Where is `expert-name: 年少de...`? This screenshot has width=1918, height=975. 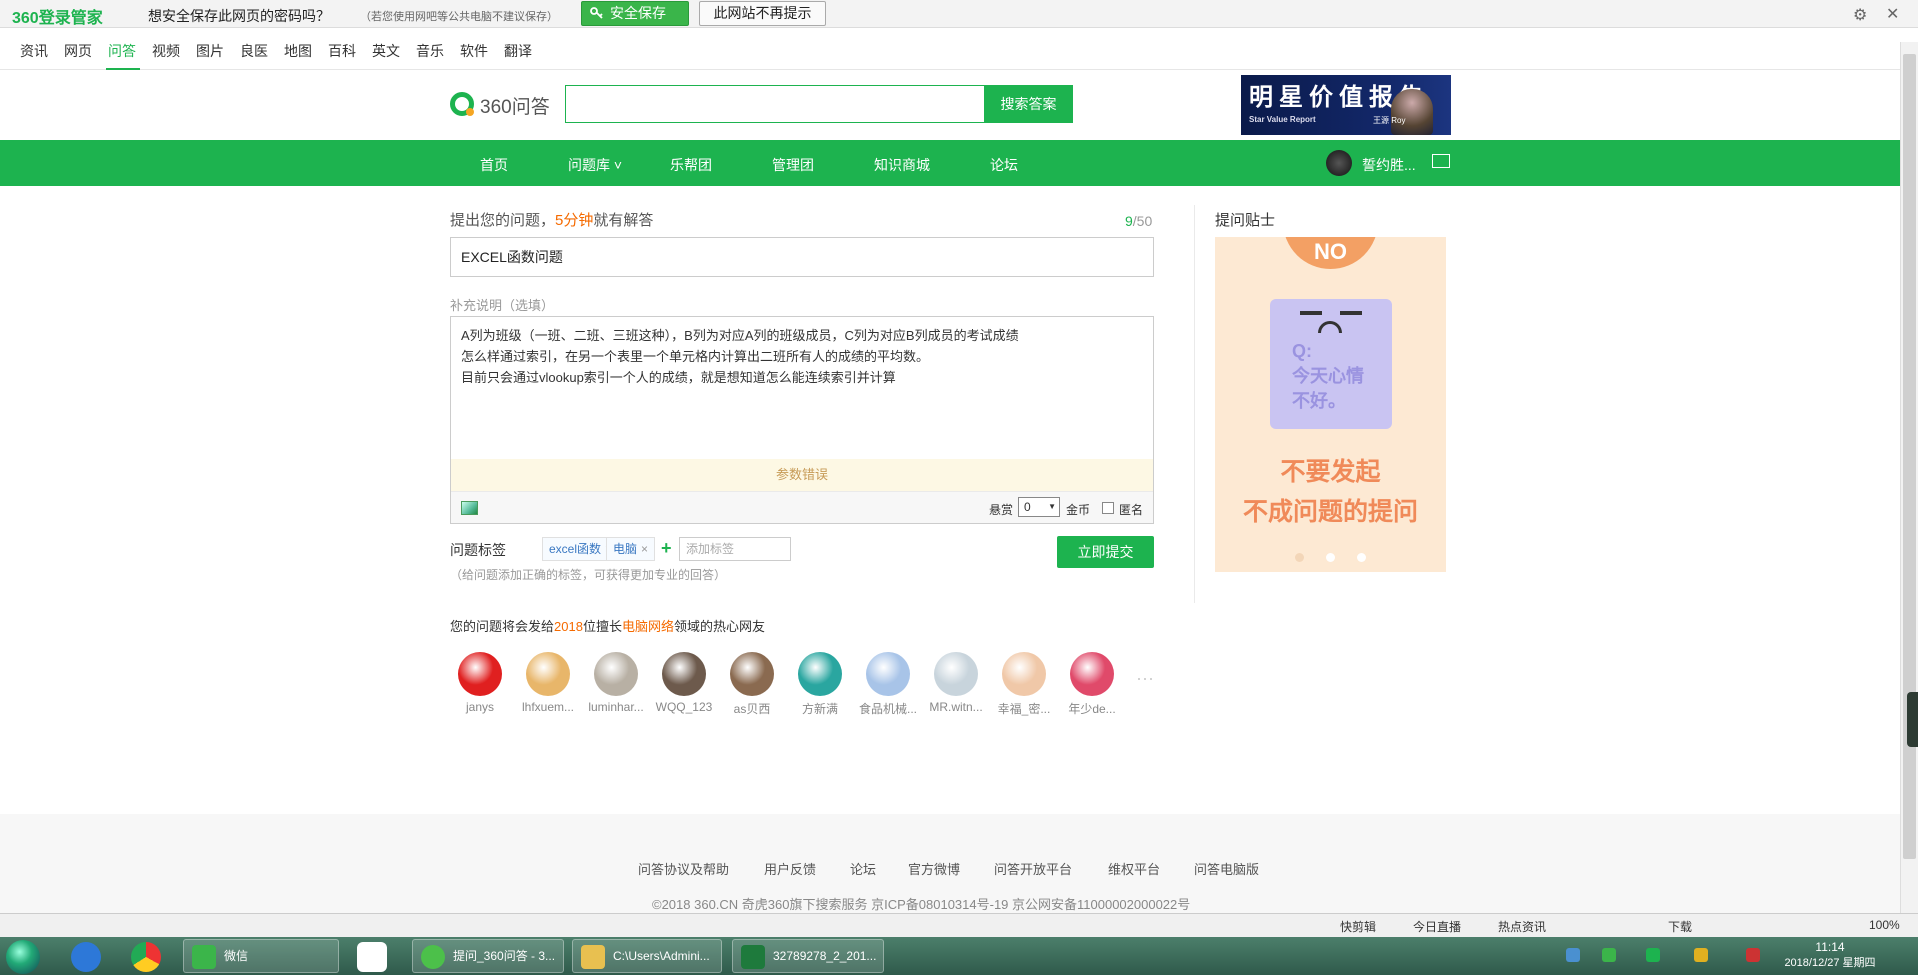 expert-name: 年少de... is located at coordinates (1092, 709).